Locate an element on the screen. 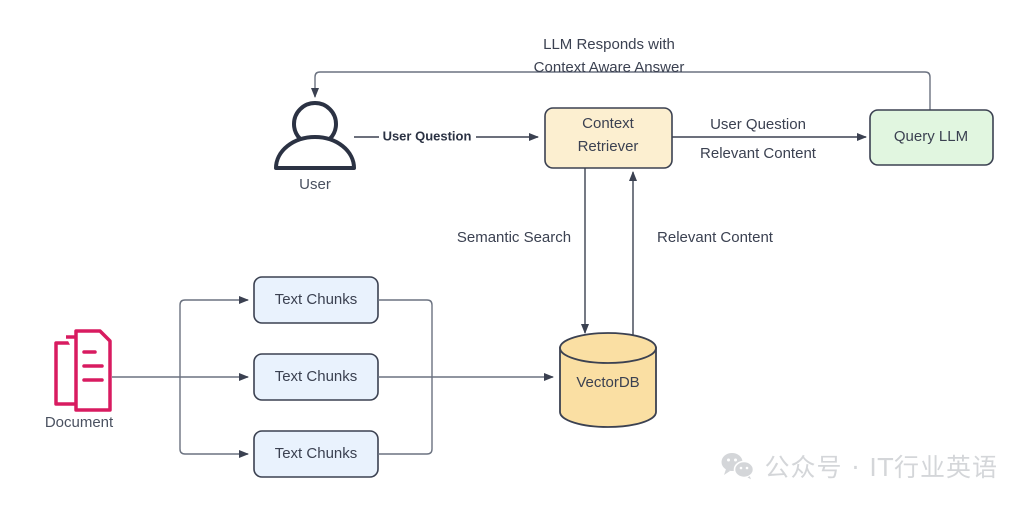 Image resolution: width=1024 pixels, height=508 pixels. text-chunk-2-label: Text Chunks is located at coordinates (316, 376).